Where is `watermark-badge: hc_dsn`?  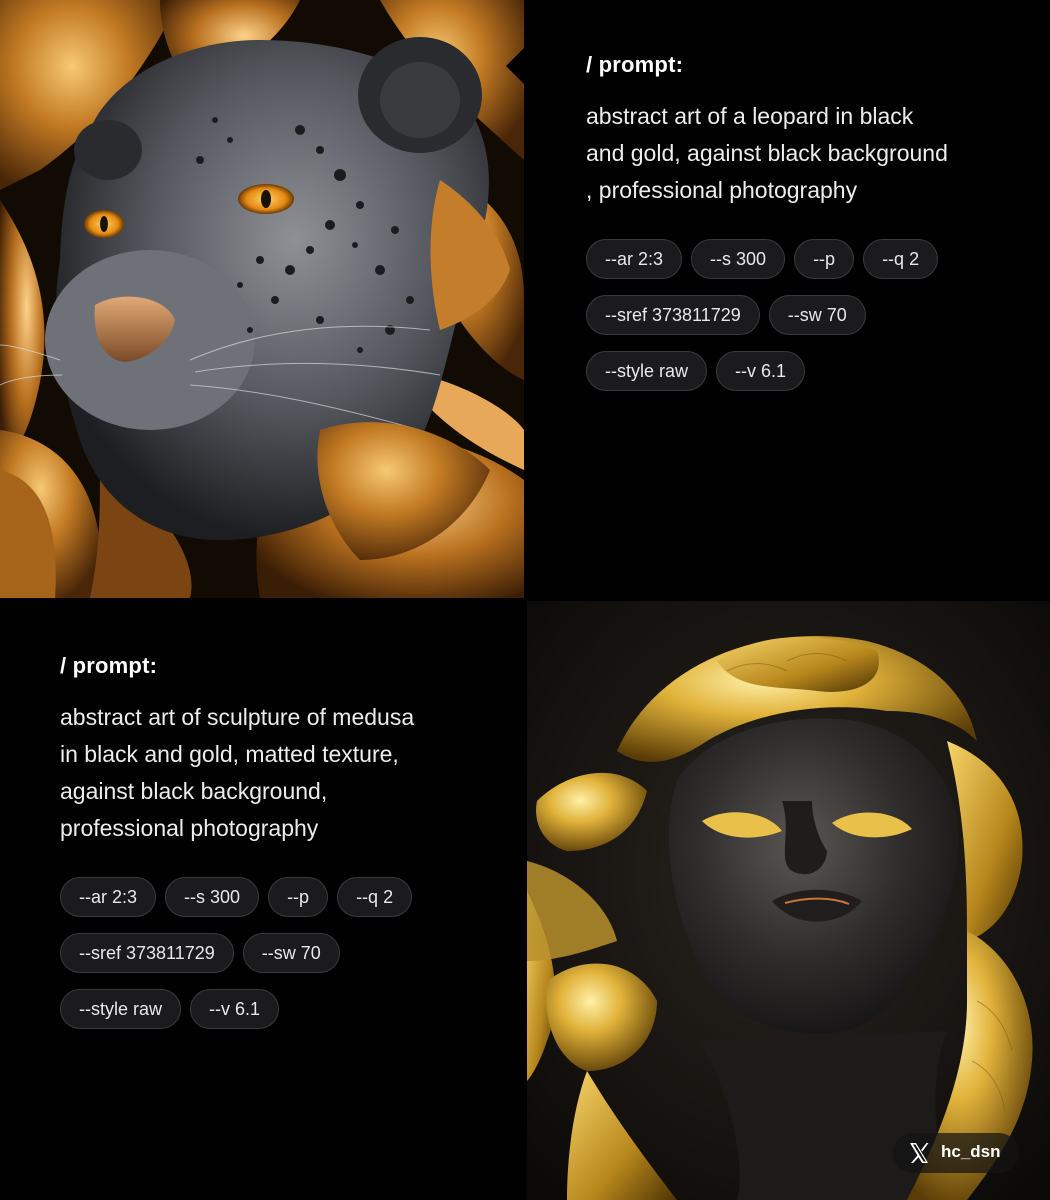 watermark-badge: hc_dsn is located at coordinates (956, 1153).